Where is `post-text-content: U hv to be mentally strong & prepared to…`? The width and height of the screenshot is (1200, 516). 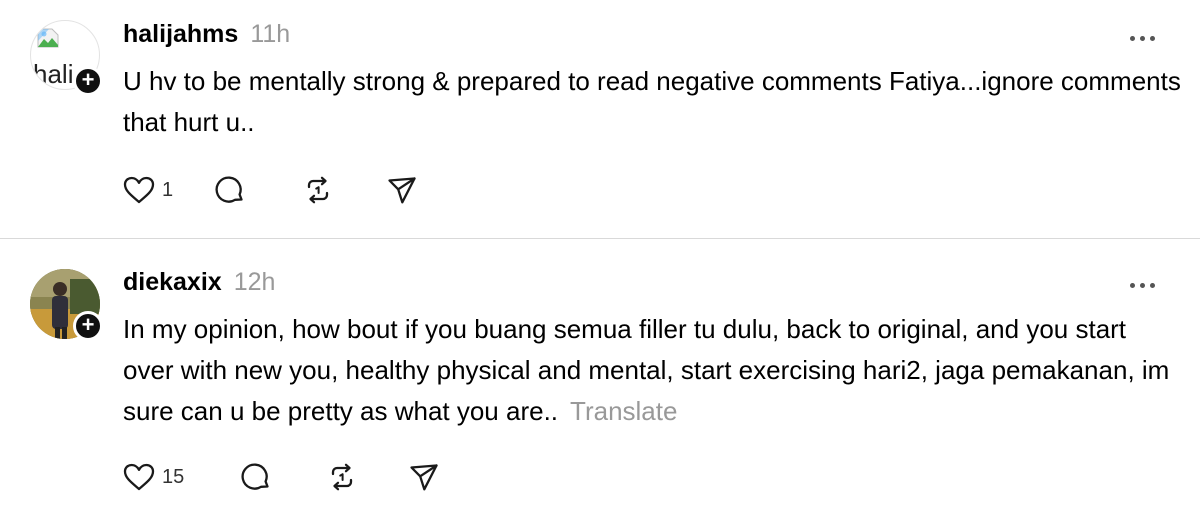 post-text-content: U hv to be mentally strong & prepared to… is located at coordinates (652, 101).